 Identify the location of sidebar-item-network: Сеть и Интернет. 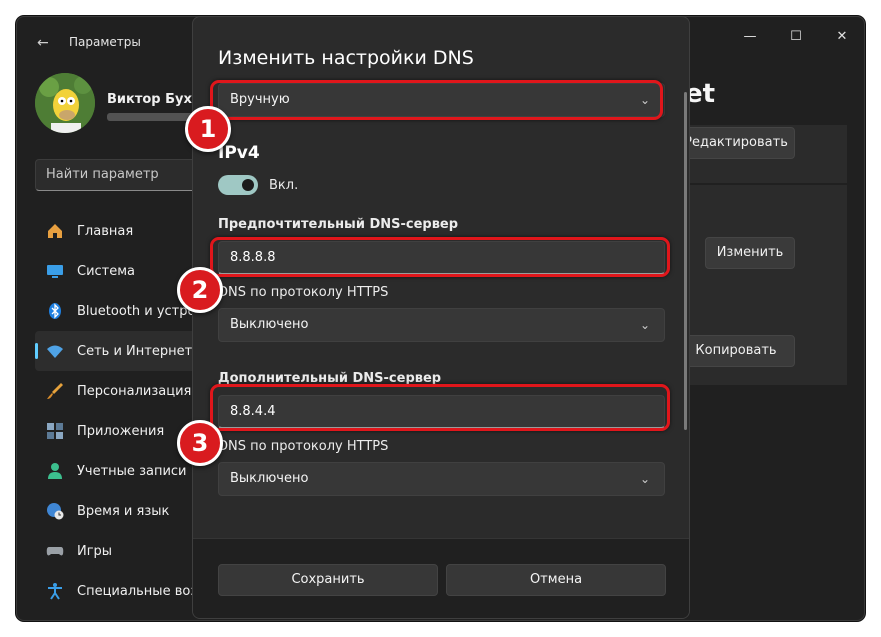
(125, 351).